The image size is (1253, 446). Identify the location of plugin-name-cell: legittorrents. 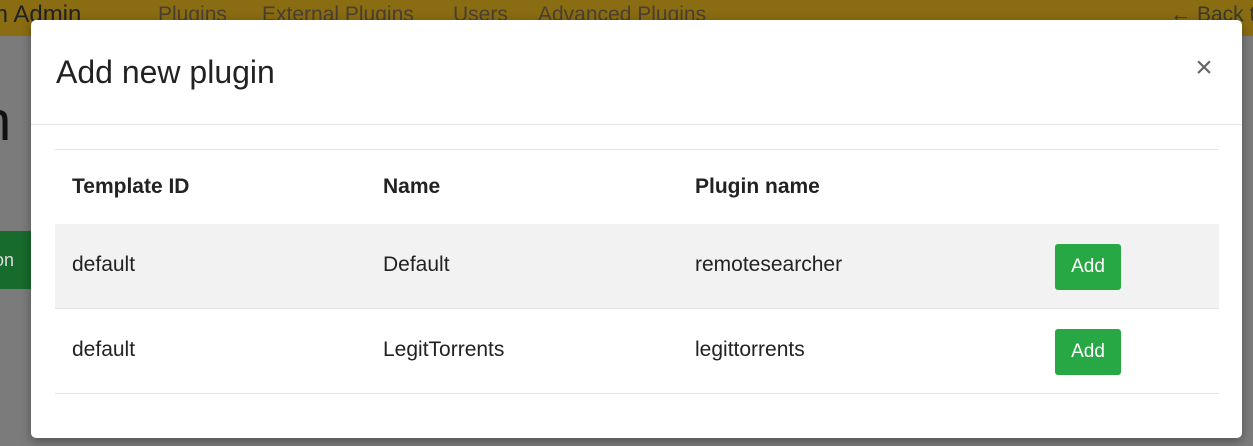
(750, 349).